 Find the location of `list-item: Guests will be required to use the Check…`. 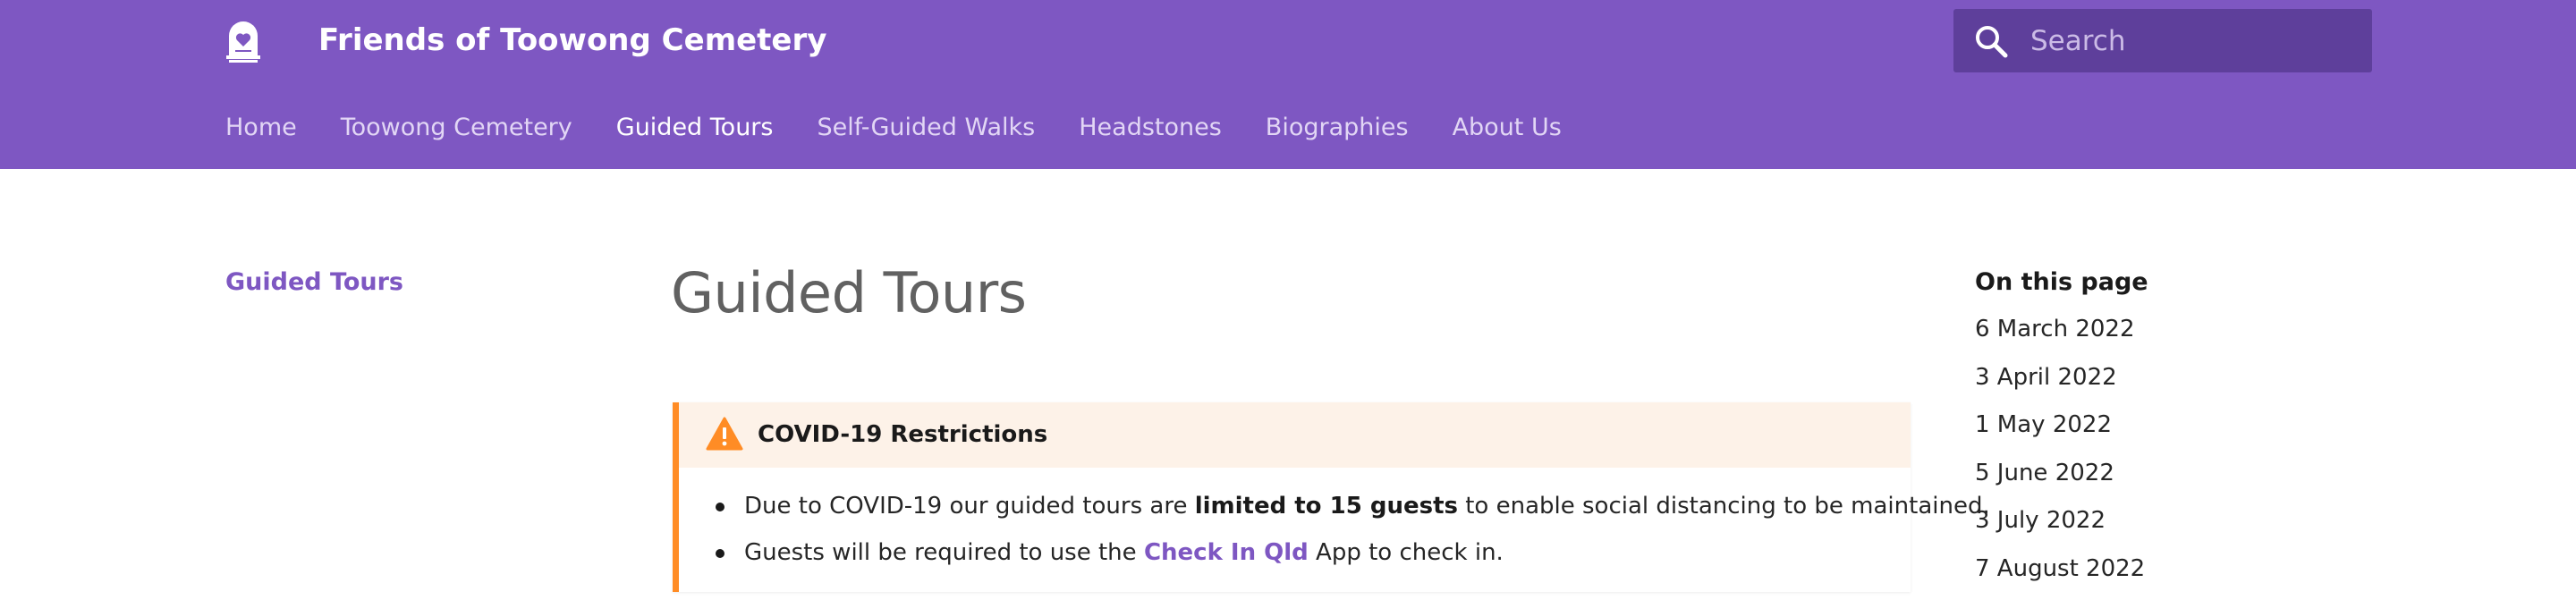

list-item: Guests will be required to use the Check… is located at coordinates (1110, 553).